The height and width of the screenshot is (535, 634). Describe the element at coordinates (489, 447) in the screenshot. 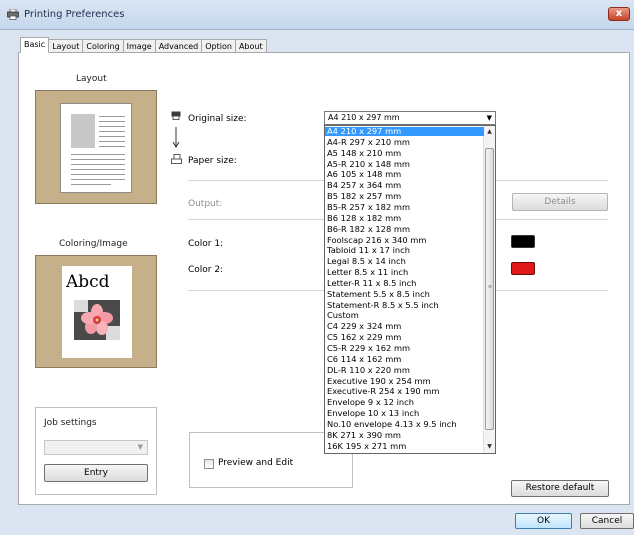

I see `scroll-down-icon: ▼` at that location.